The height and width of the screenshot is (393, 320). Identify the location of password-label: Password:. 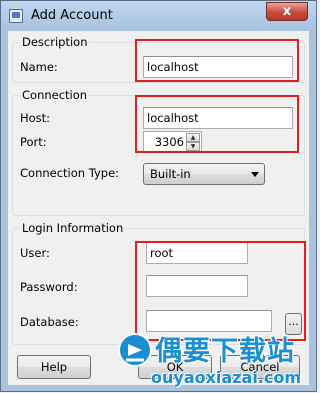
(49, 287).